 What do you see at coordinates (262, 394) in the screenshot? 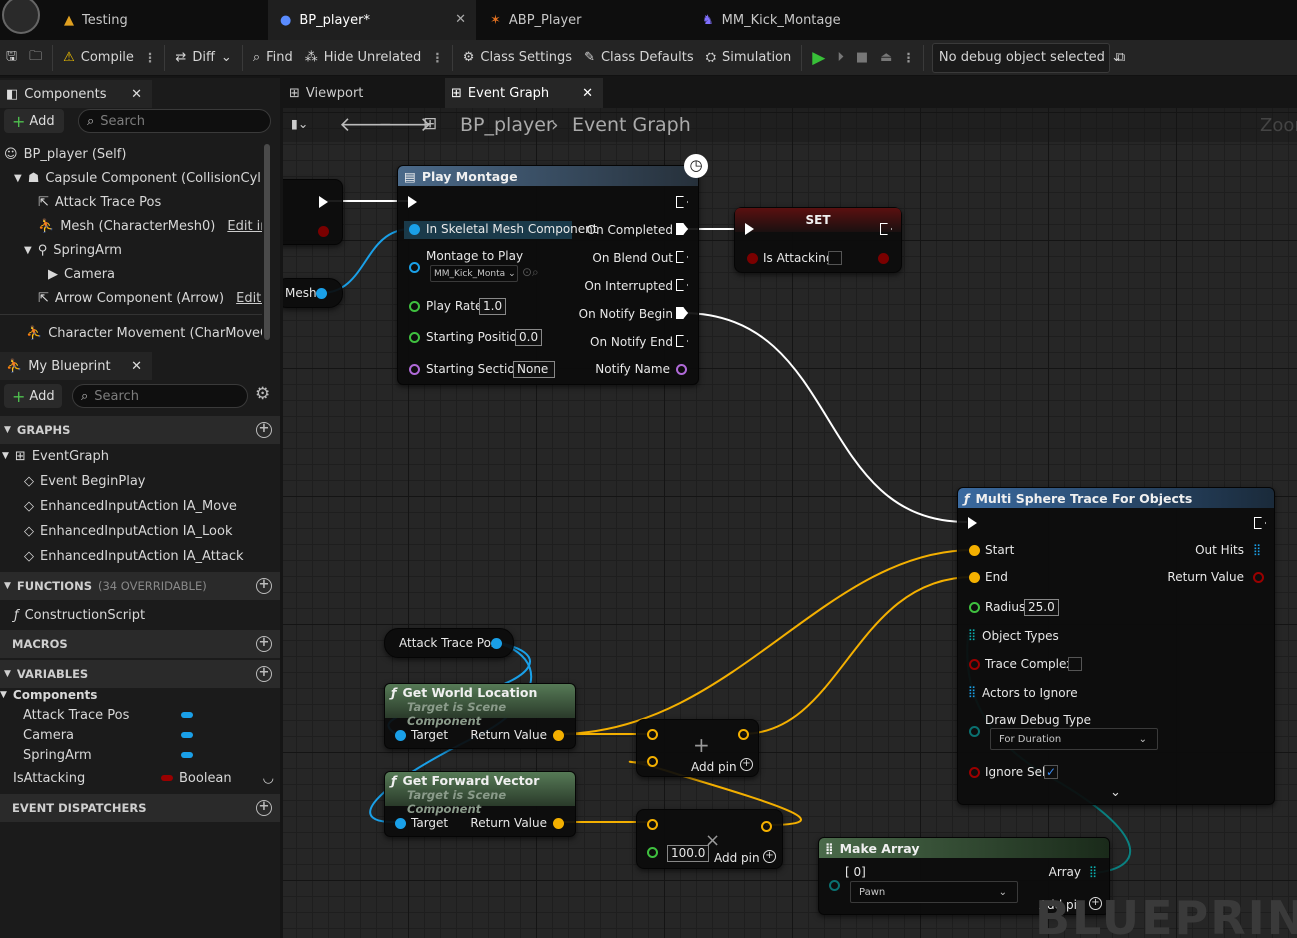
I see `settings-gear-icon: ⚙` at bounding box center [262, 394].